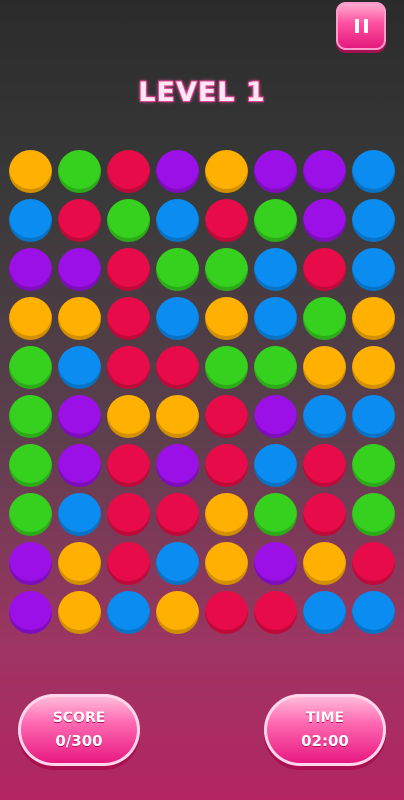 This screenshot has height=800, width=404. I want to click on time-panel: TIME 02:00, so click(325, 730).